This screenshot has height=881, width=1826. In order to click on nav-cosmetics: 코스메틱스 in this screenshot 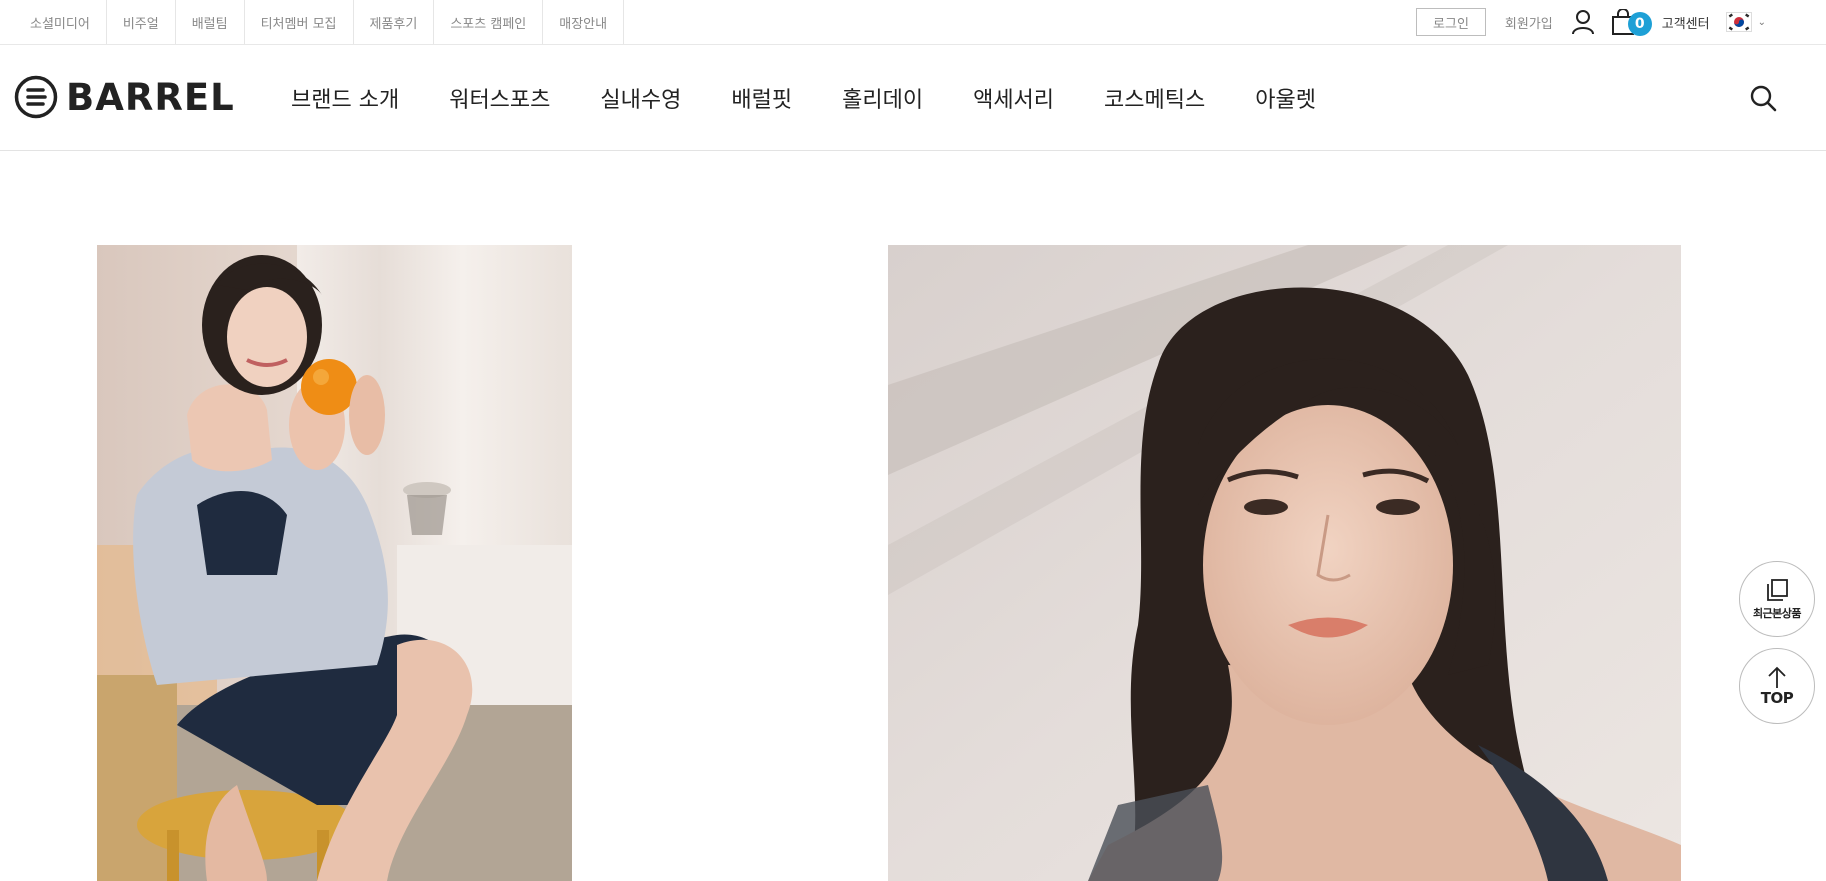, I will do `click(1154, 98)`.